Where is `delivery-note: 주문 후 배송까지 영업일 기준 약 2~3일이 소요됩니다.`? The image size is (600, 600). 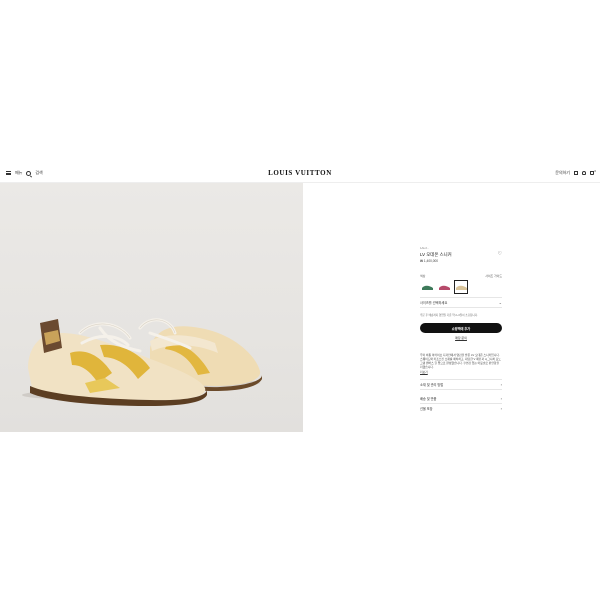 delivery-note: 주문 후 배송까지 영업일 기준 약 2~3일이 소요됩니다. is located at coordinates (449, 315).